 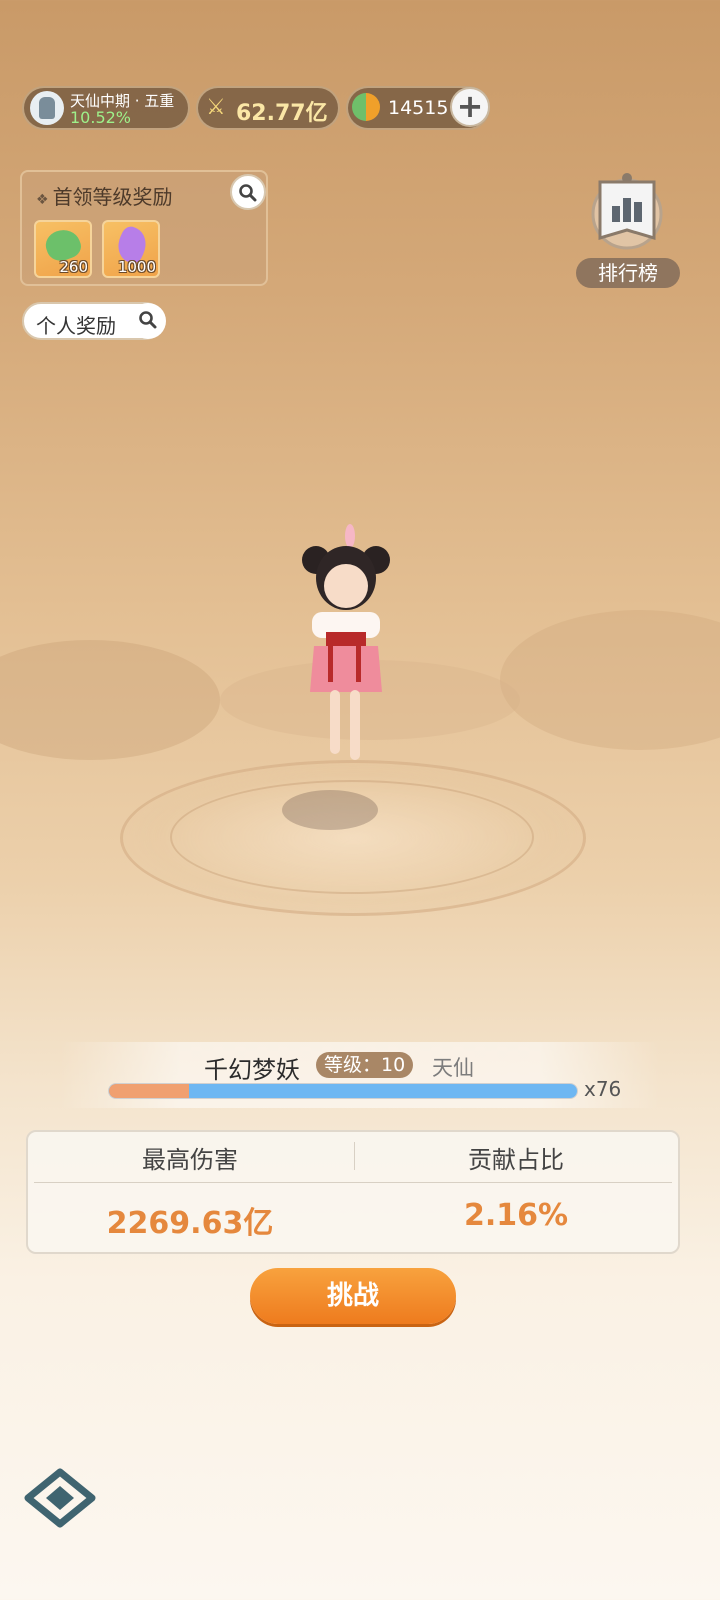 I want to click on boss-name: 千幻梦妖, so click(x=252, y=1070).